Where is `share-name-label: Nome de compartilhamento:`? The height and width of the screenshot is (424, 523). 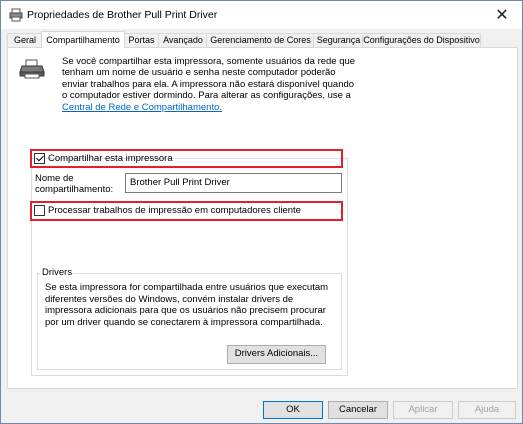 share-name-label: Nome de compartilhamento: is located at coordinates (74, 184).